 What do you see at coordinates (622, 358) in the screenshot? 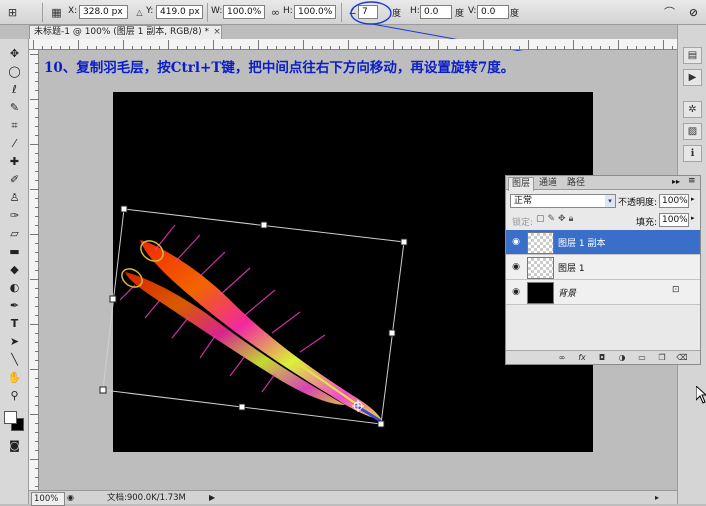
I see `adjustment-layer-icon: ◑` at bounding box center [622, 358].